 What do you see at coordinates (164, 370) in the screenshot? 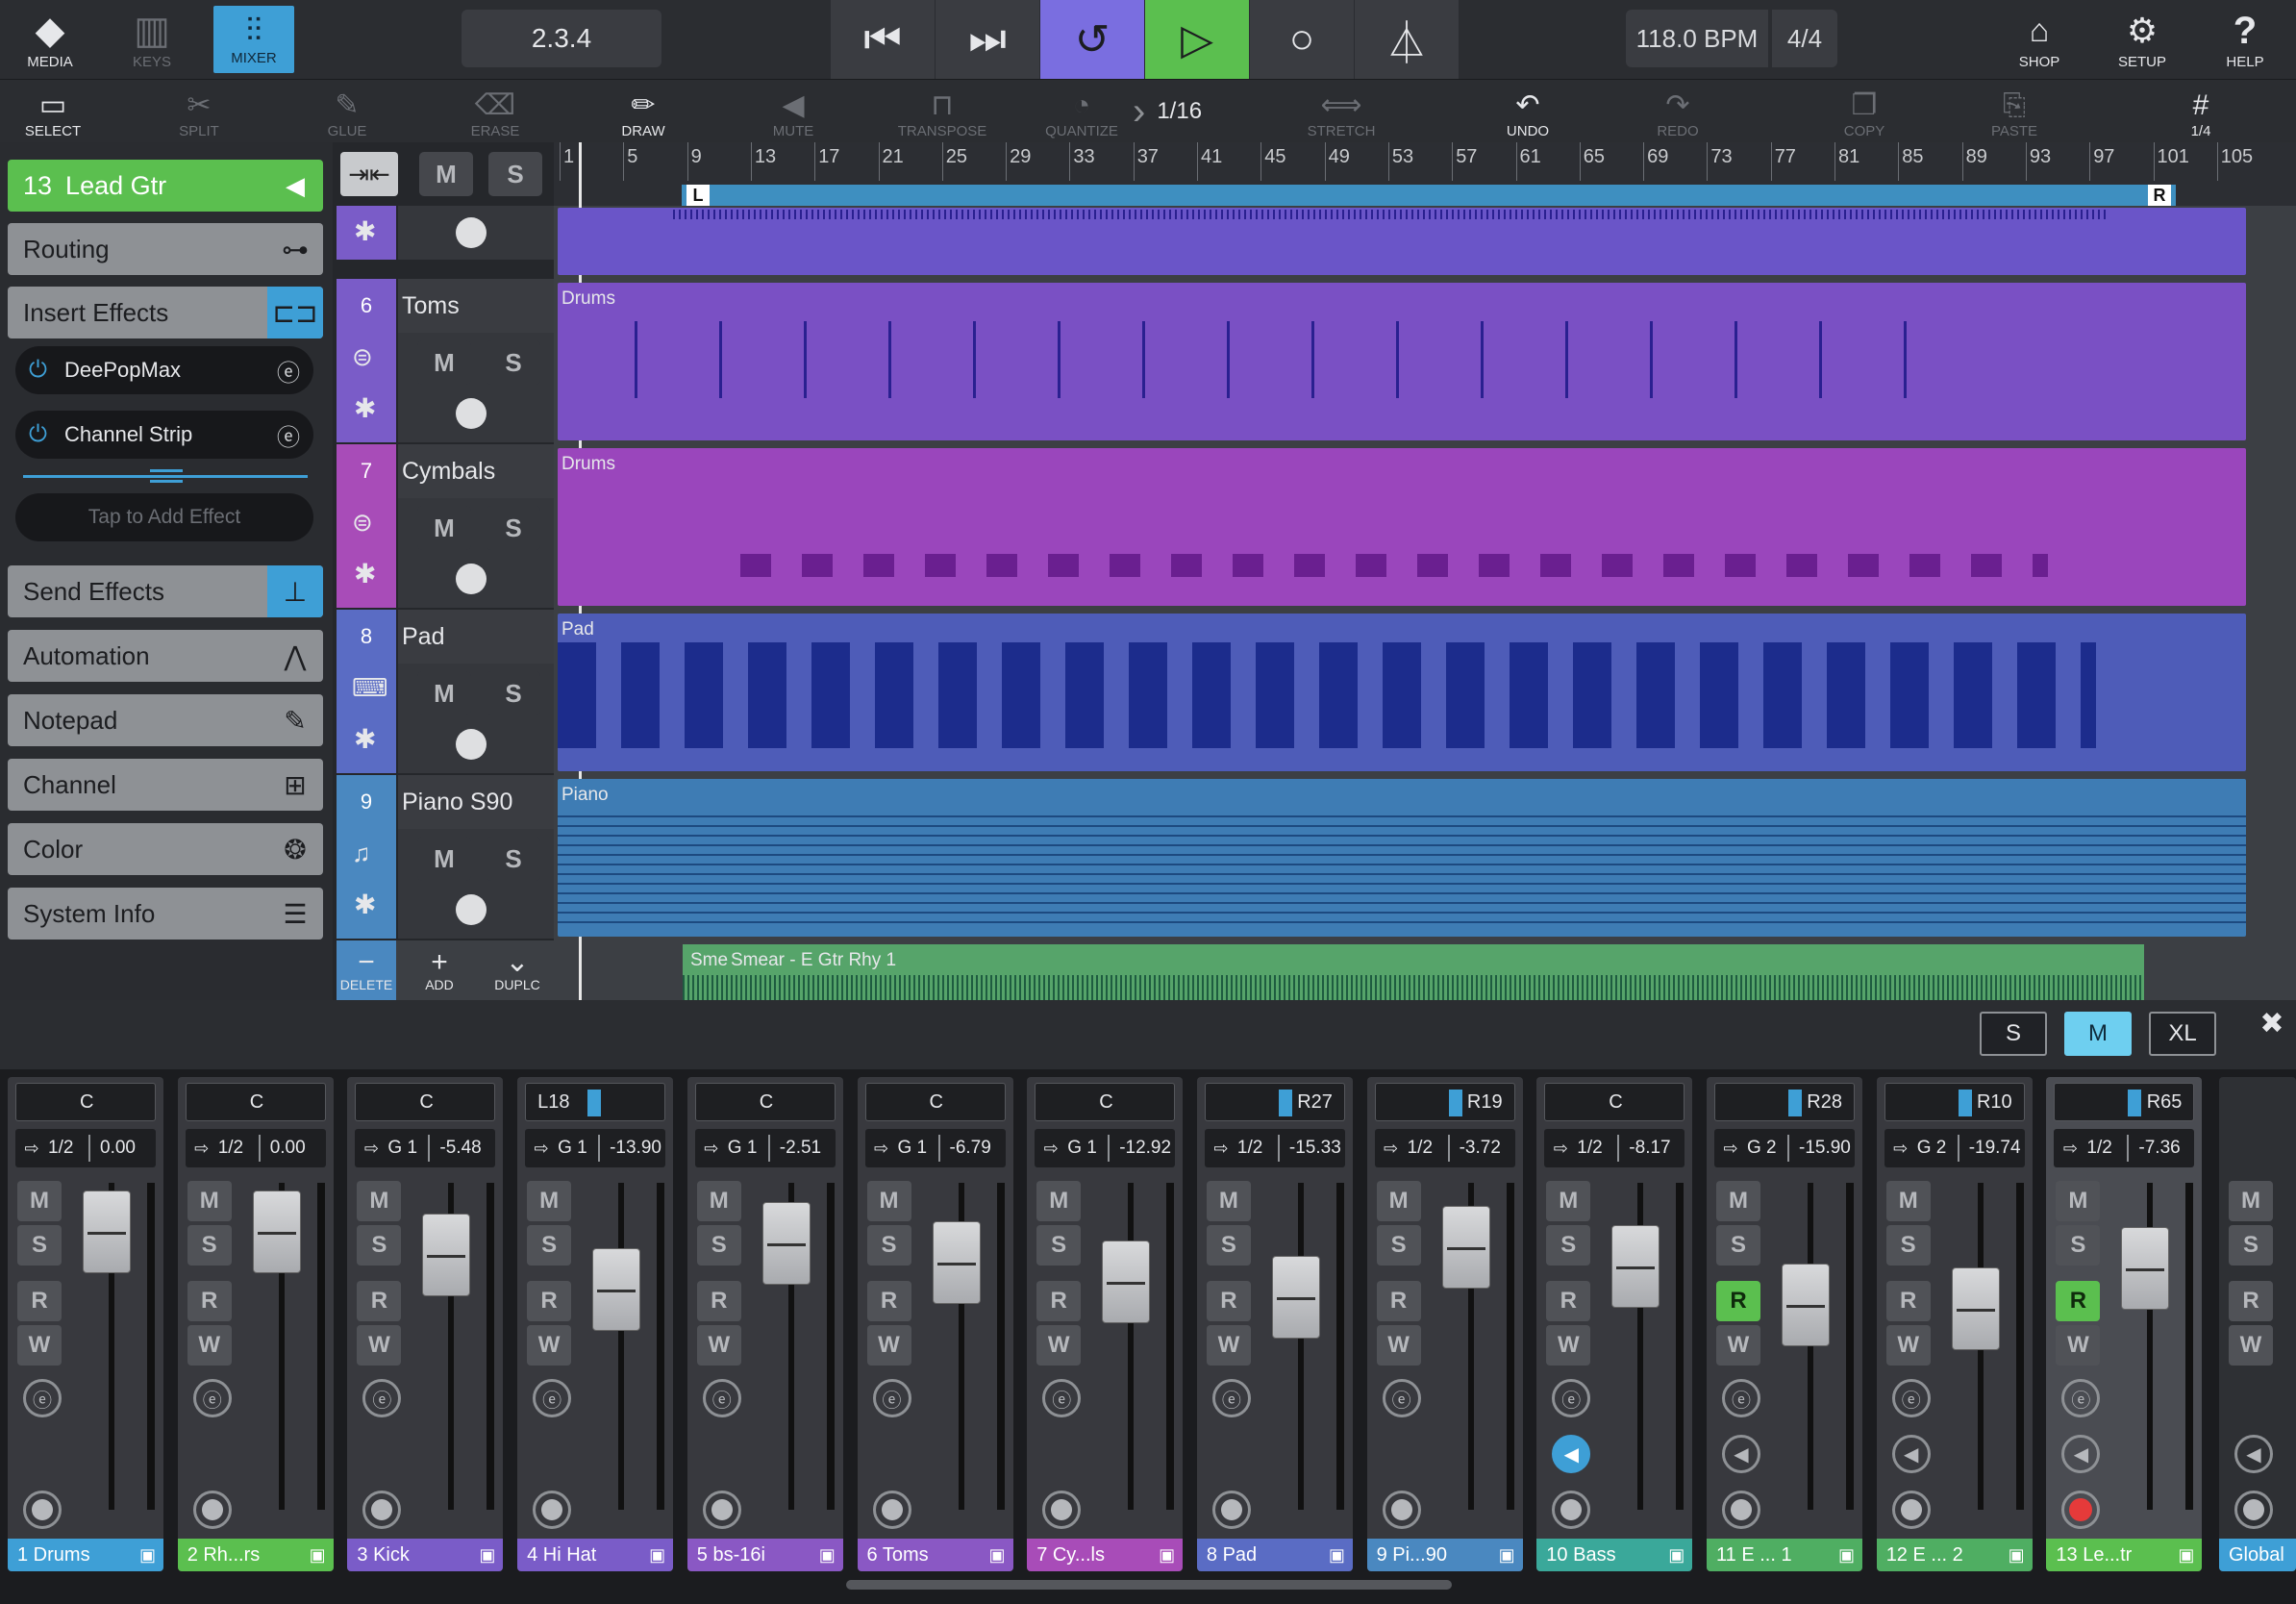
I see `effect-slot-1: ⏻ DeePopMax ⓔ` at bounding box center [164, 370].